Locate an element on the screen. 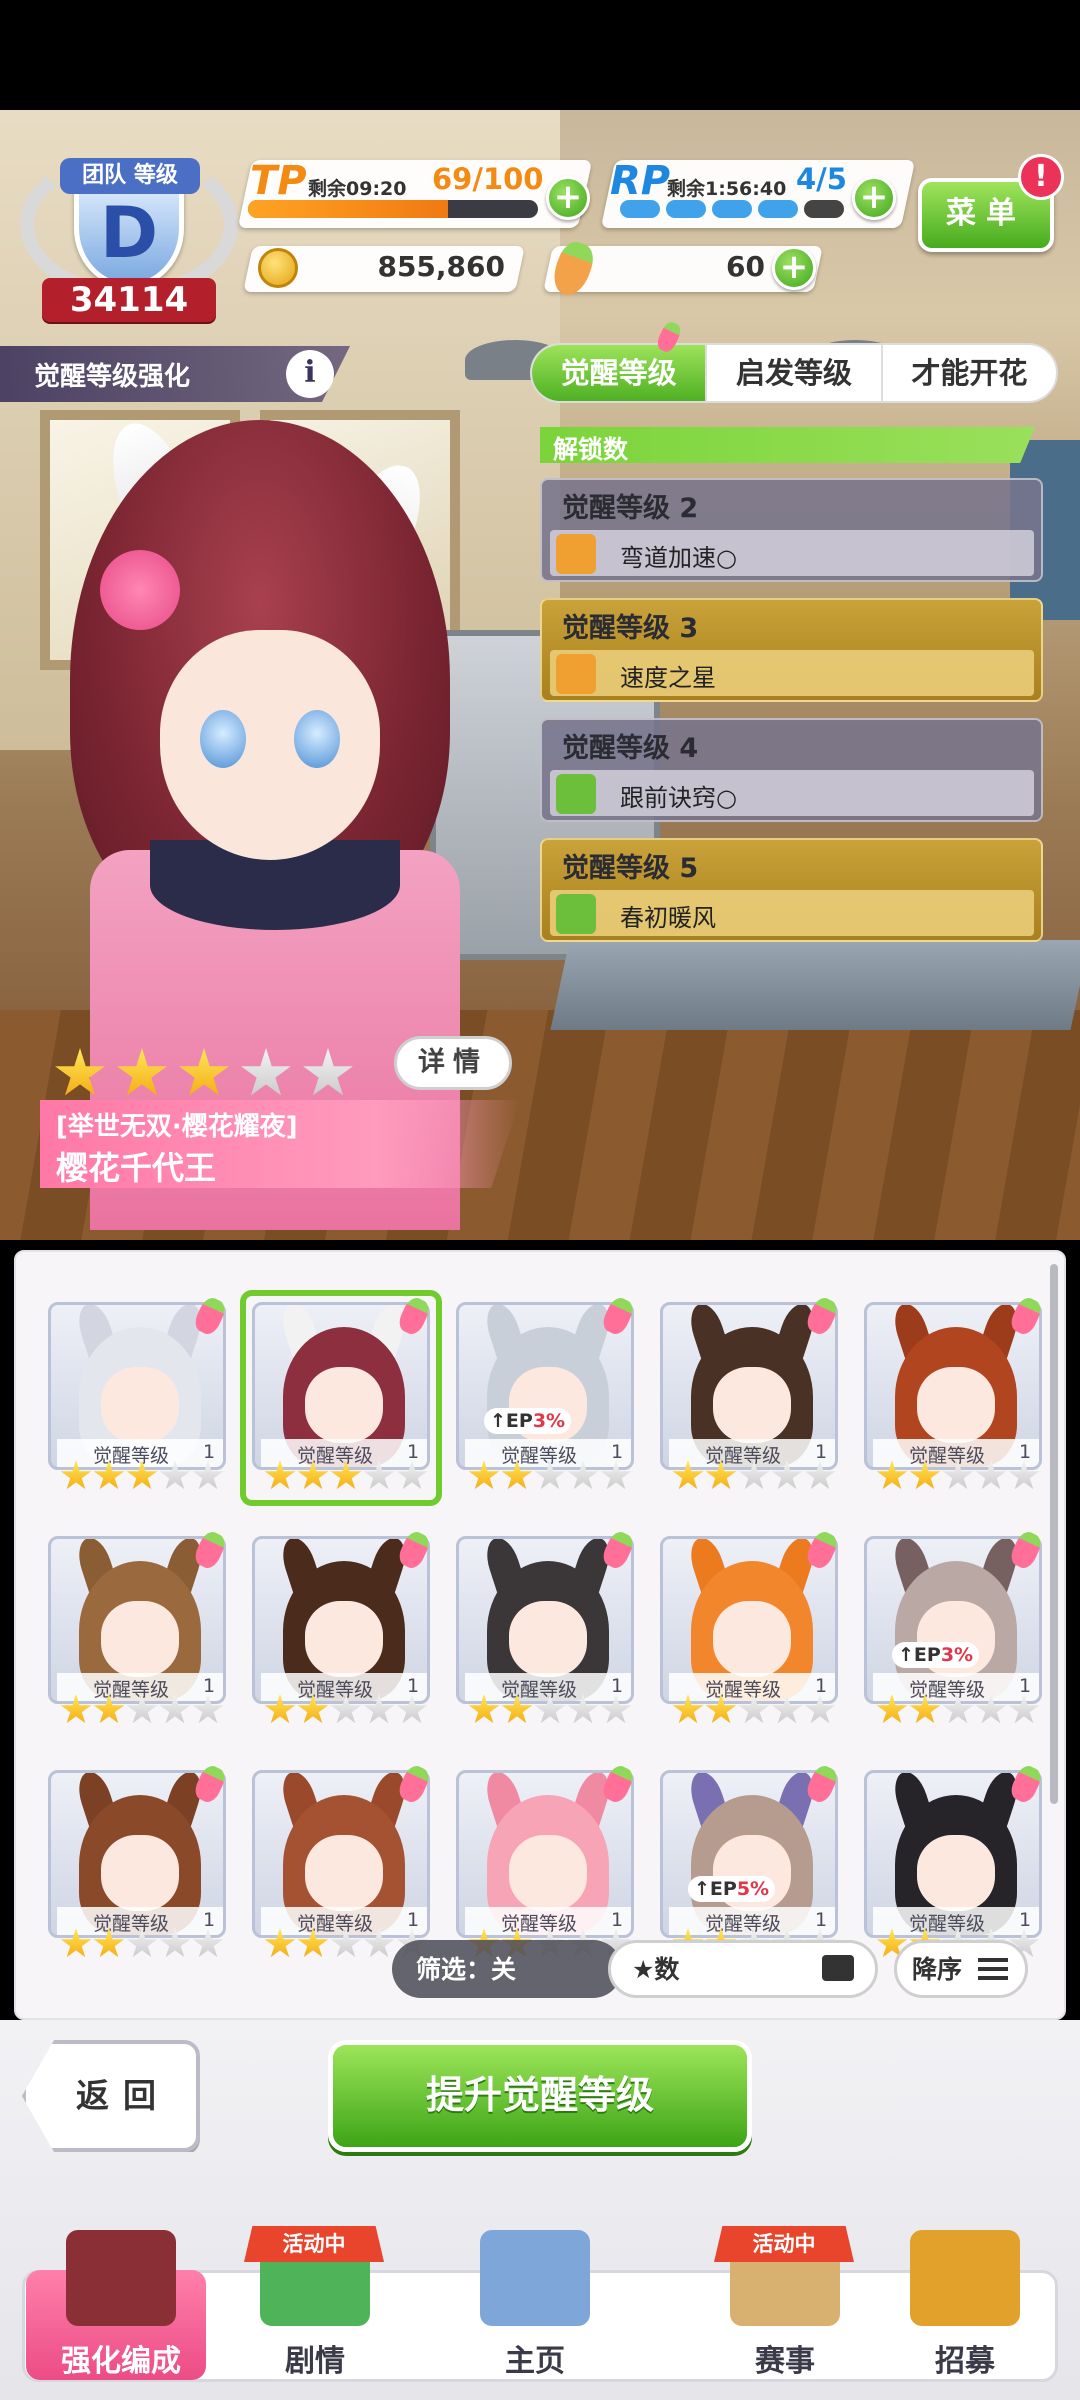  nav-item-4: 招募 is located at coordinates (965, 2305).